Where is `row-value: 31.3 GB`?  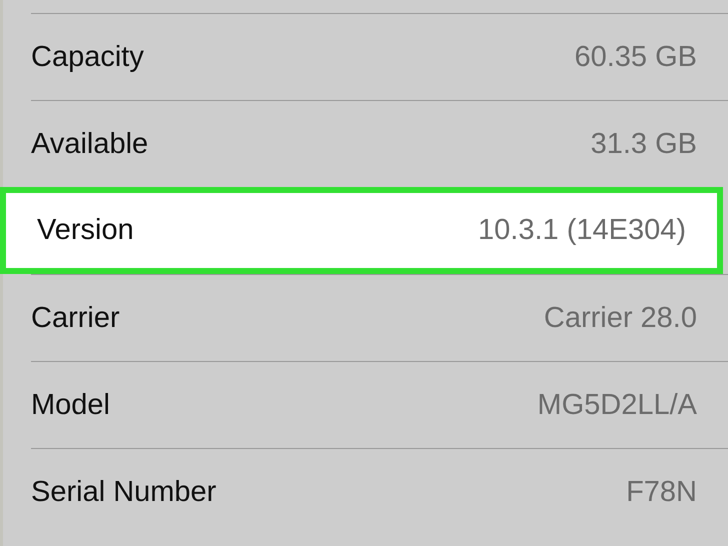
row-value: 31.3 GB is located at coordinates (643, 144).